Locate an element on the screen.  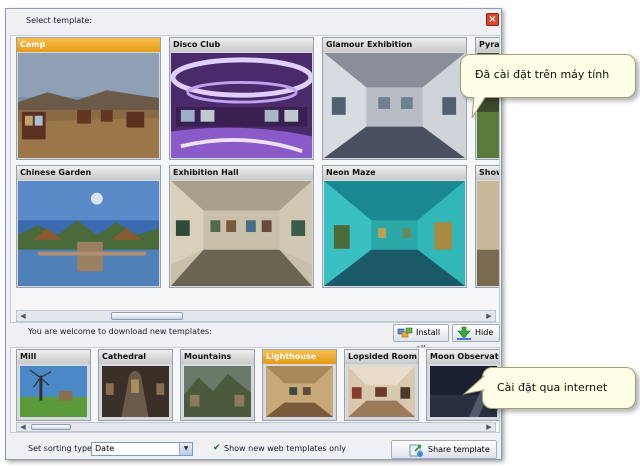
installed-horizontal-scrollbar: ◀ ▶ is located at coordinates (256, 316).